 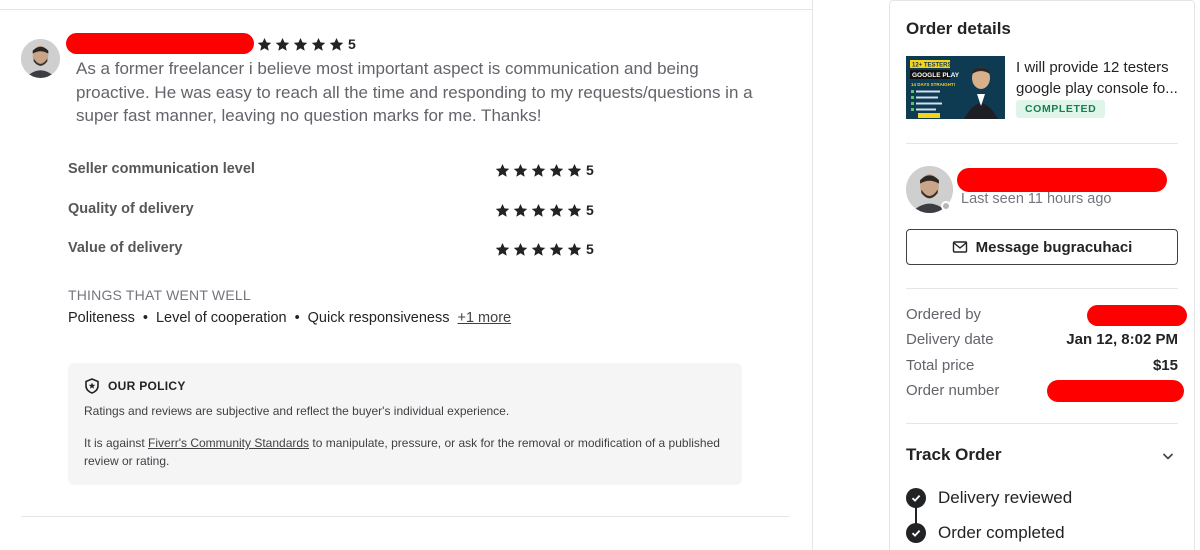 What do you see at coordinates (944, 314) in the screenshot?
I see `detail-label: Ordered by` at bounding box center [944, 314].